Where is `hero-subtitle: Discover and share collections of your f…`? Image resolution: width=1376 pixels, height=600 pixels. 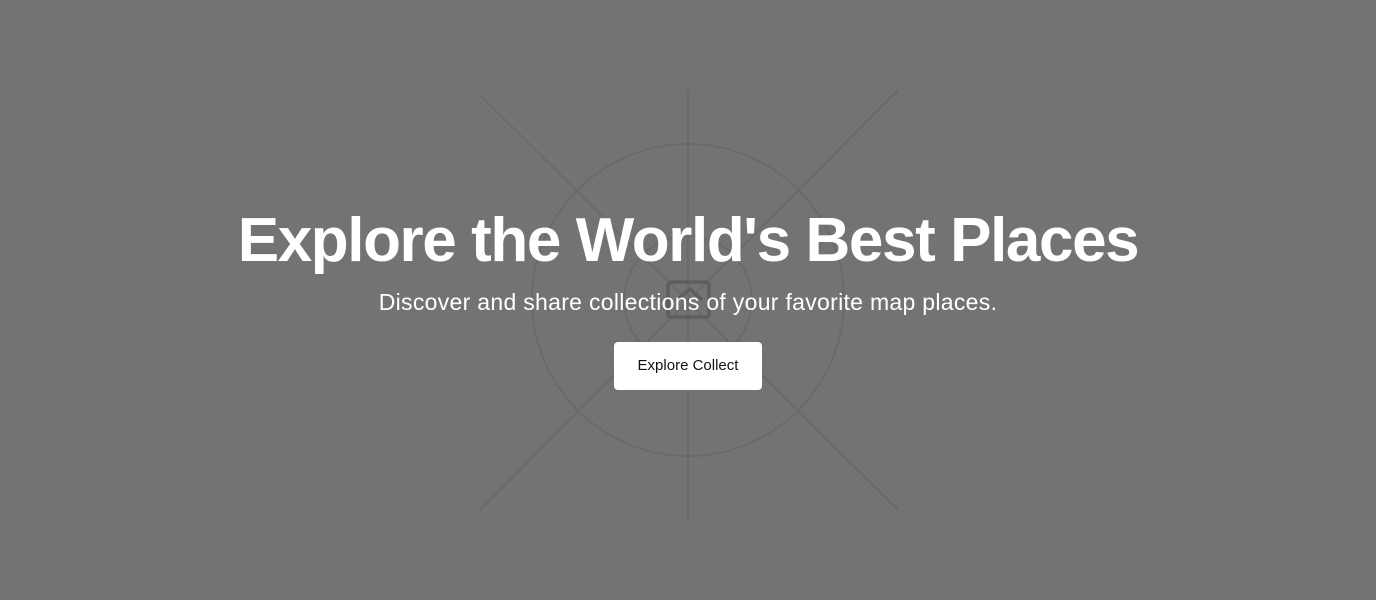 hero-subtitle: Discover and share collections of your f… is located at coordinates (688, 302).